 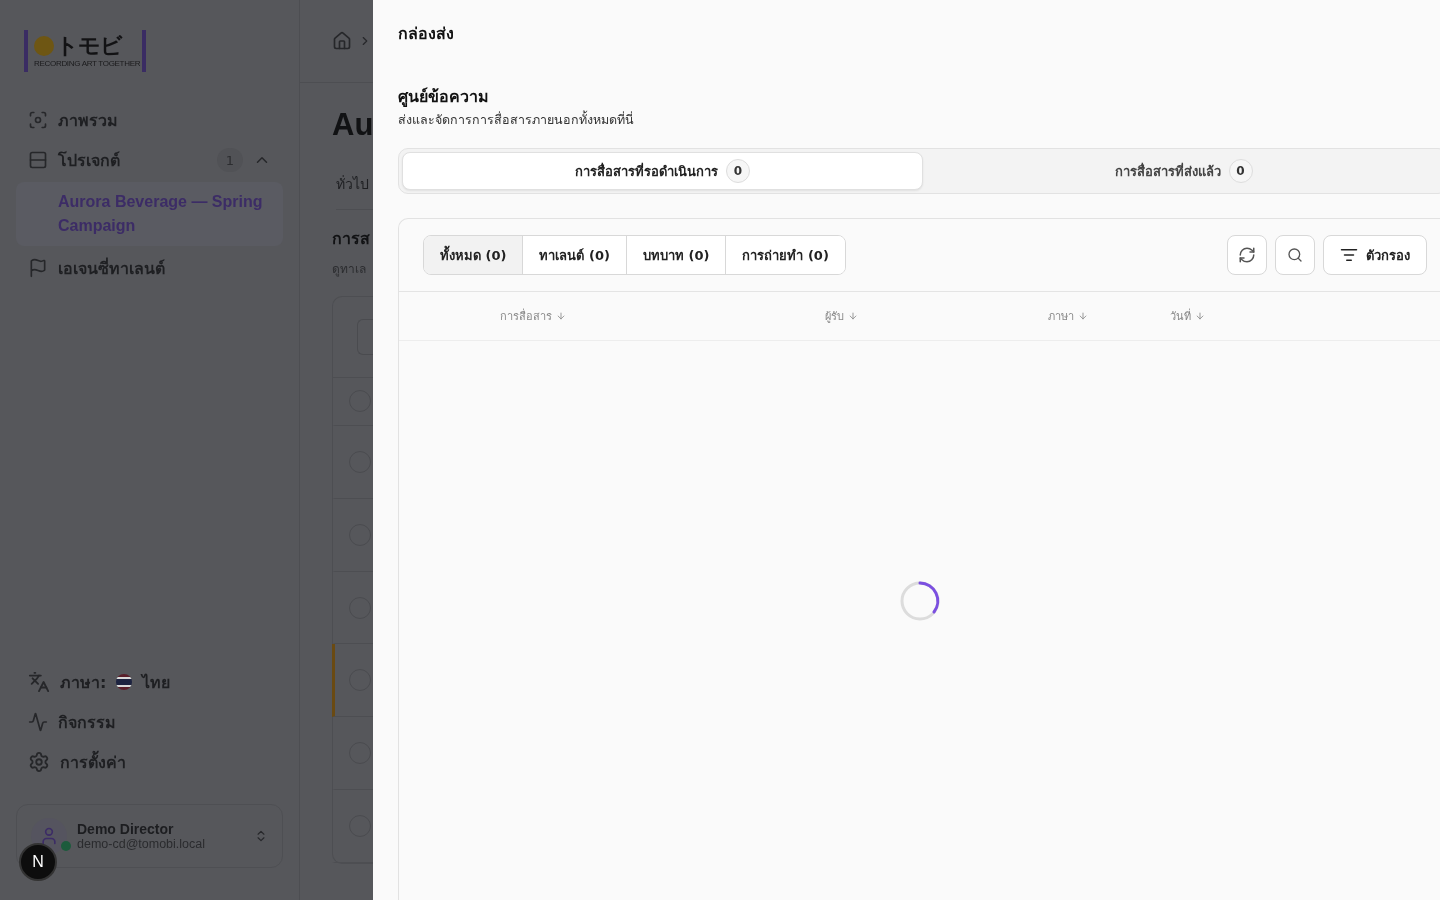 I want to click on dev-badge: N, so click(x=38, y=862).